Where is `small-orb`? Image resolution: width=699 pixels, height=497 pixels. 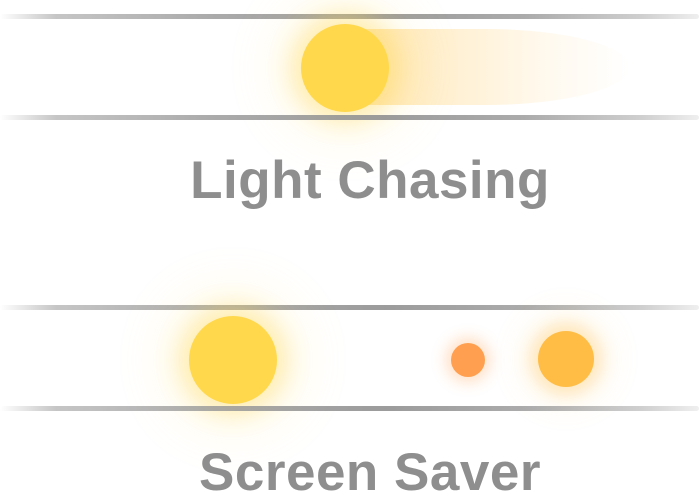
small-orb is located at coordinates (468, 360).